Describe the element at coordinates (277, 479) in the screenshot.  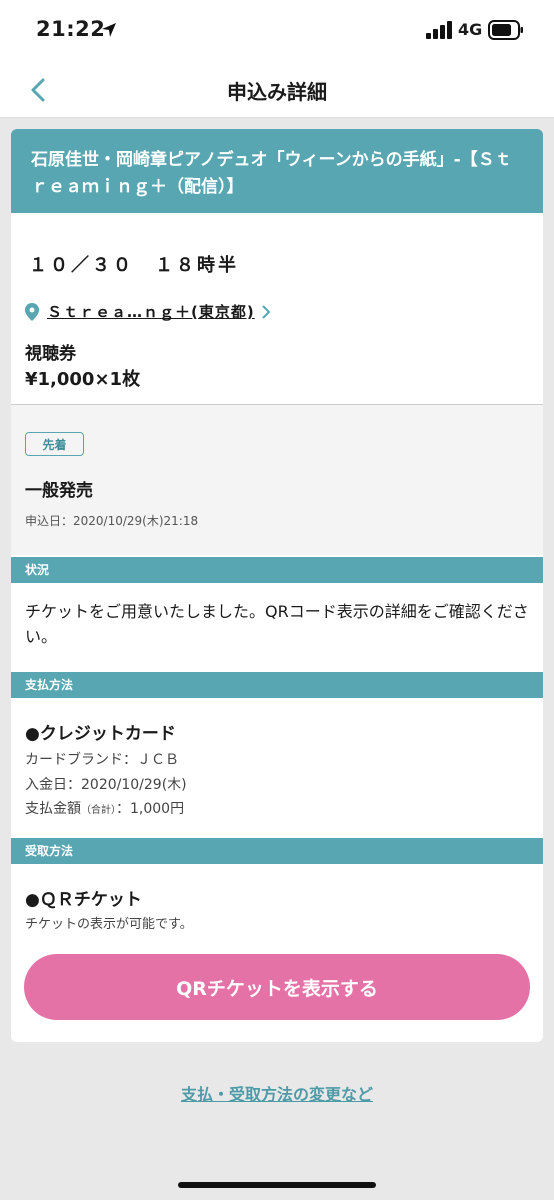
I see `sale-info: 先着 一般発売 申込日：2020/10/29(木)21:18` at that location.